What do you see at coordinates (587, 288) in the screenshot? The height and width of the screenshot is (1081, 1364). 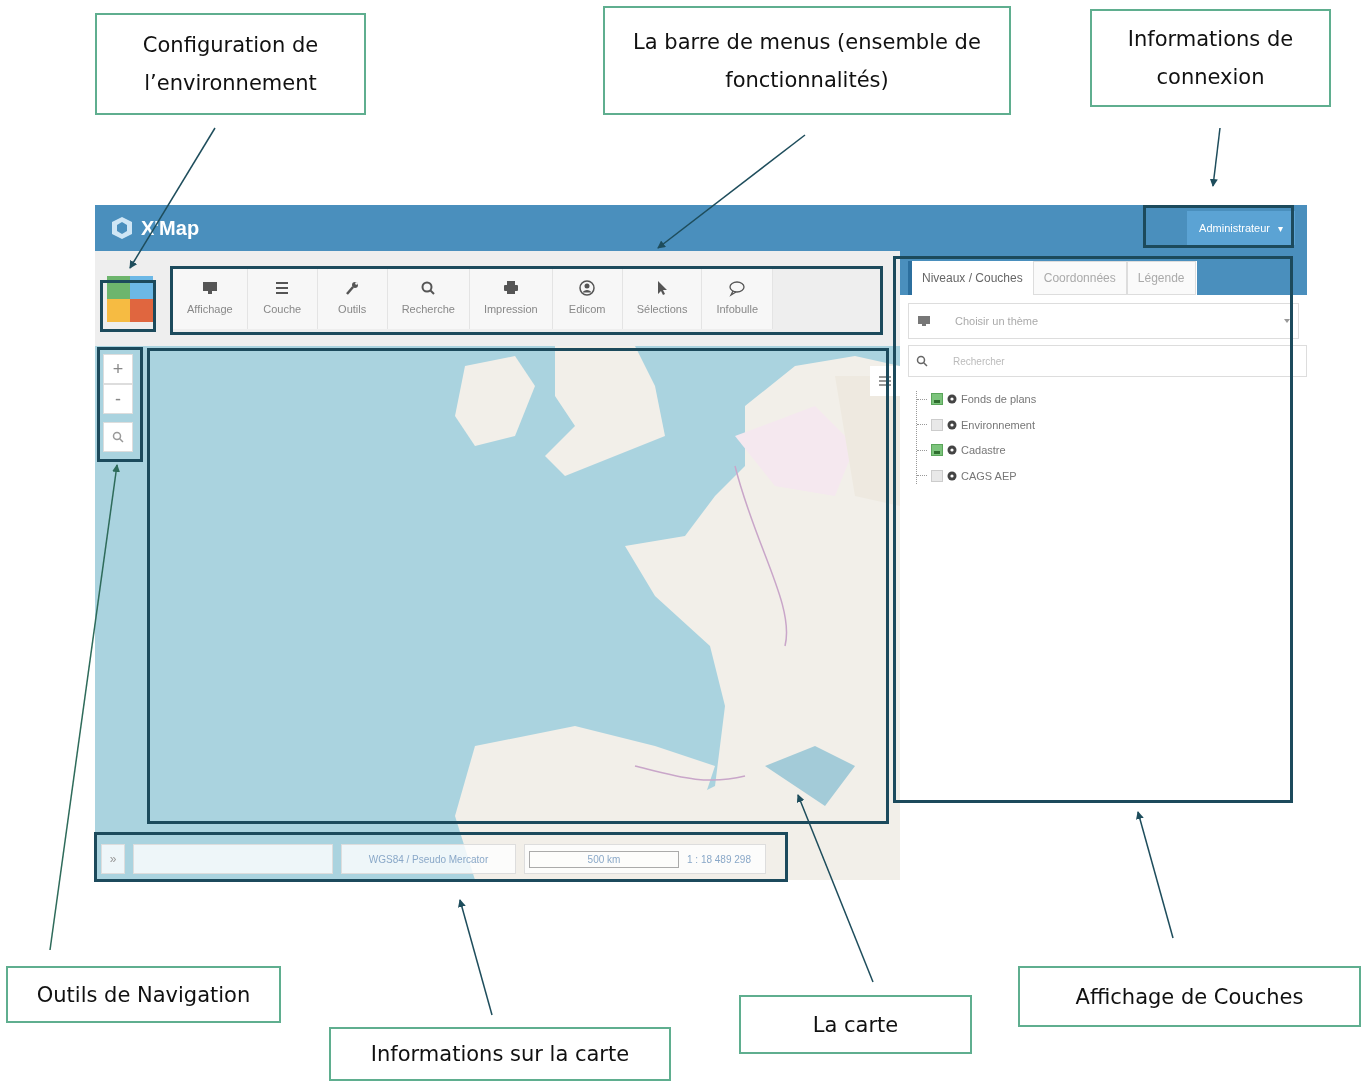 I see `user-icon` at bounding box center [587, 288].